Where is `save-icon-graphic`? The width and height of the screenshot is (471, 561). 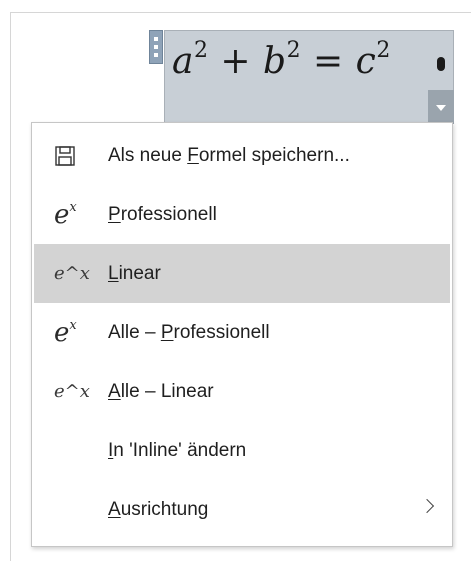 save-icon-graphic is located at coordinates (65, 155).